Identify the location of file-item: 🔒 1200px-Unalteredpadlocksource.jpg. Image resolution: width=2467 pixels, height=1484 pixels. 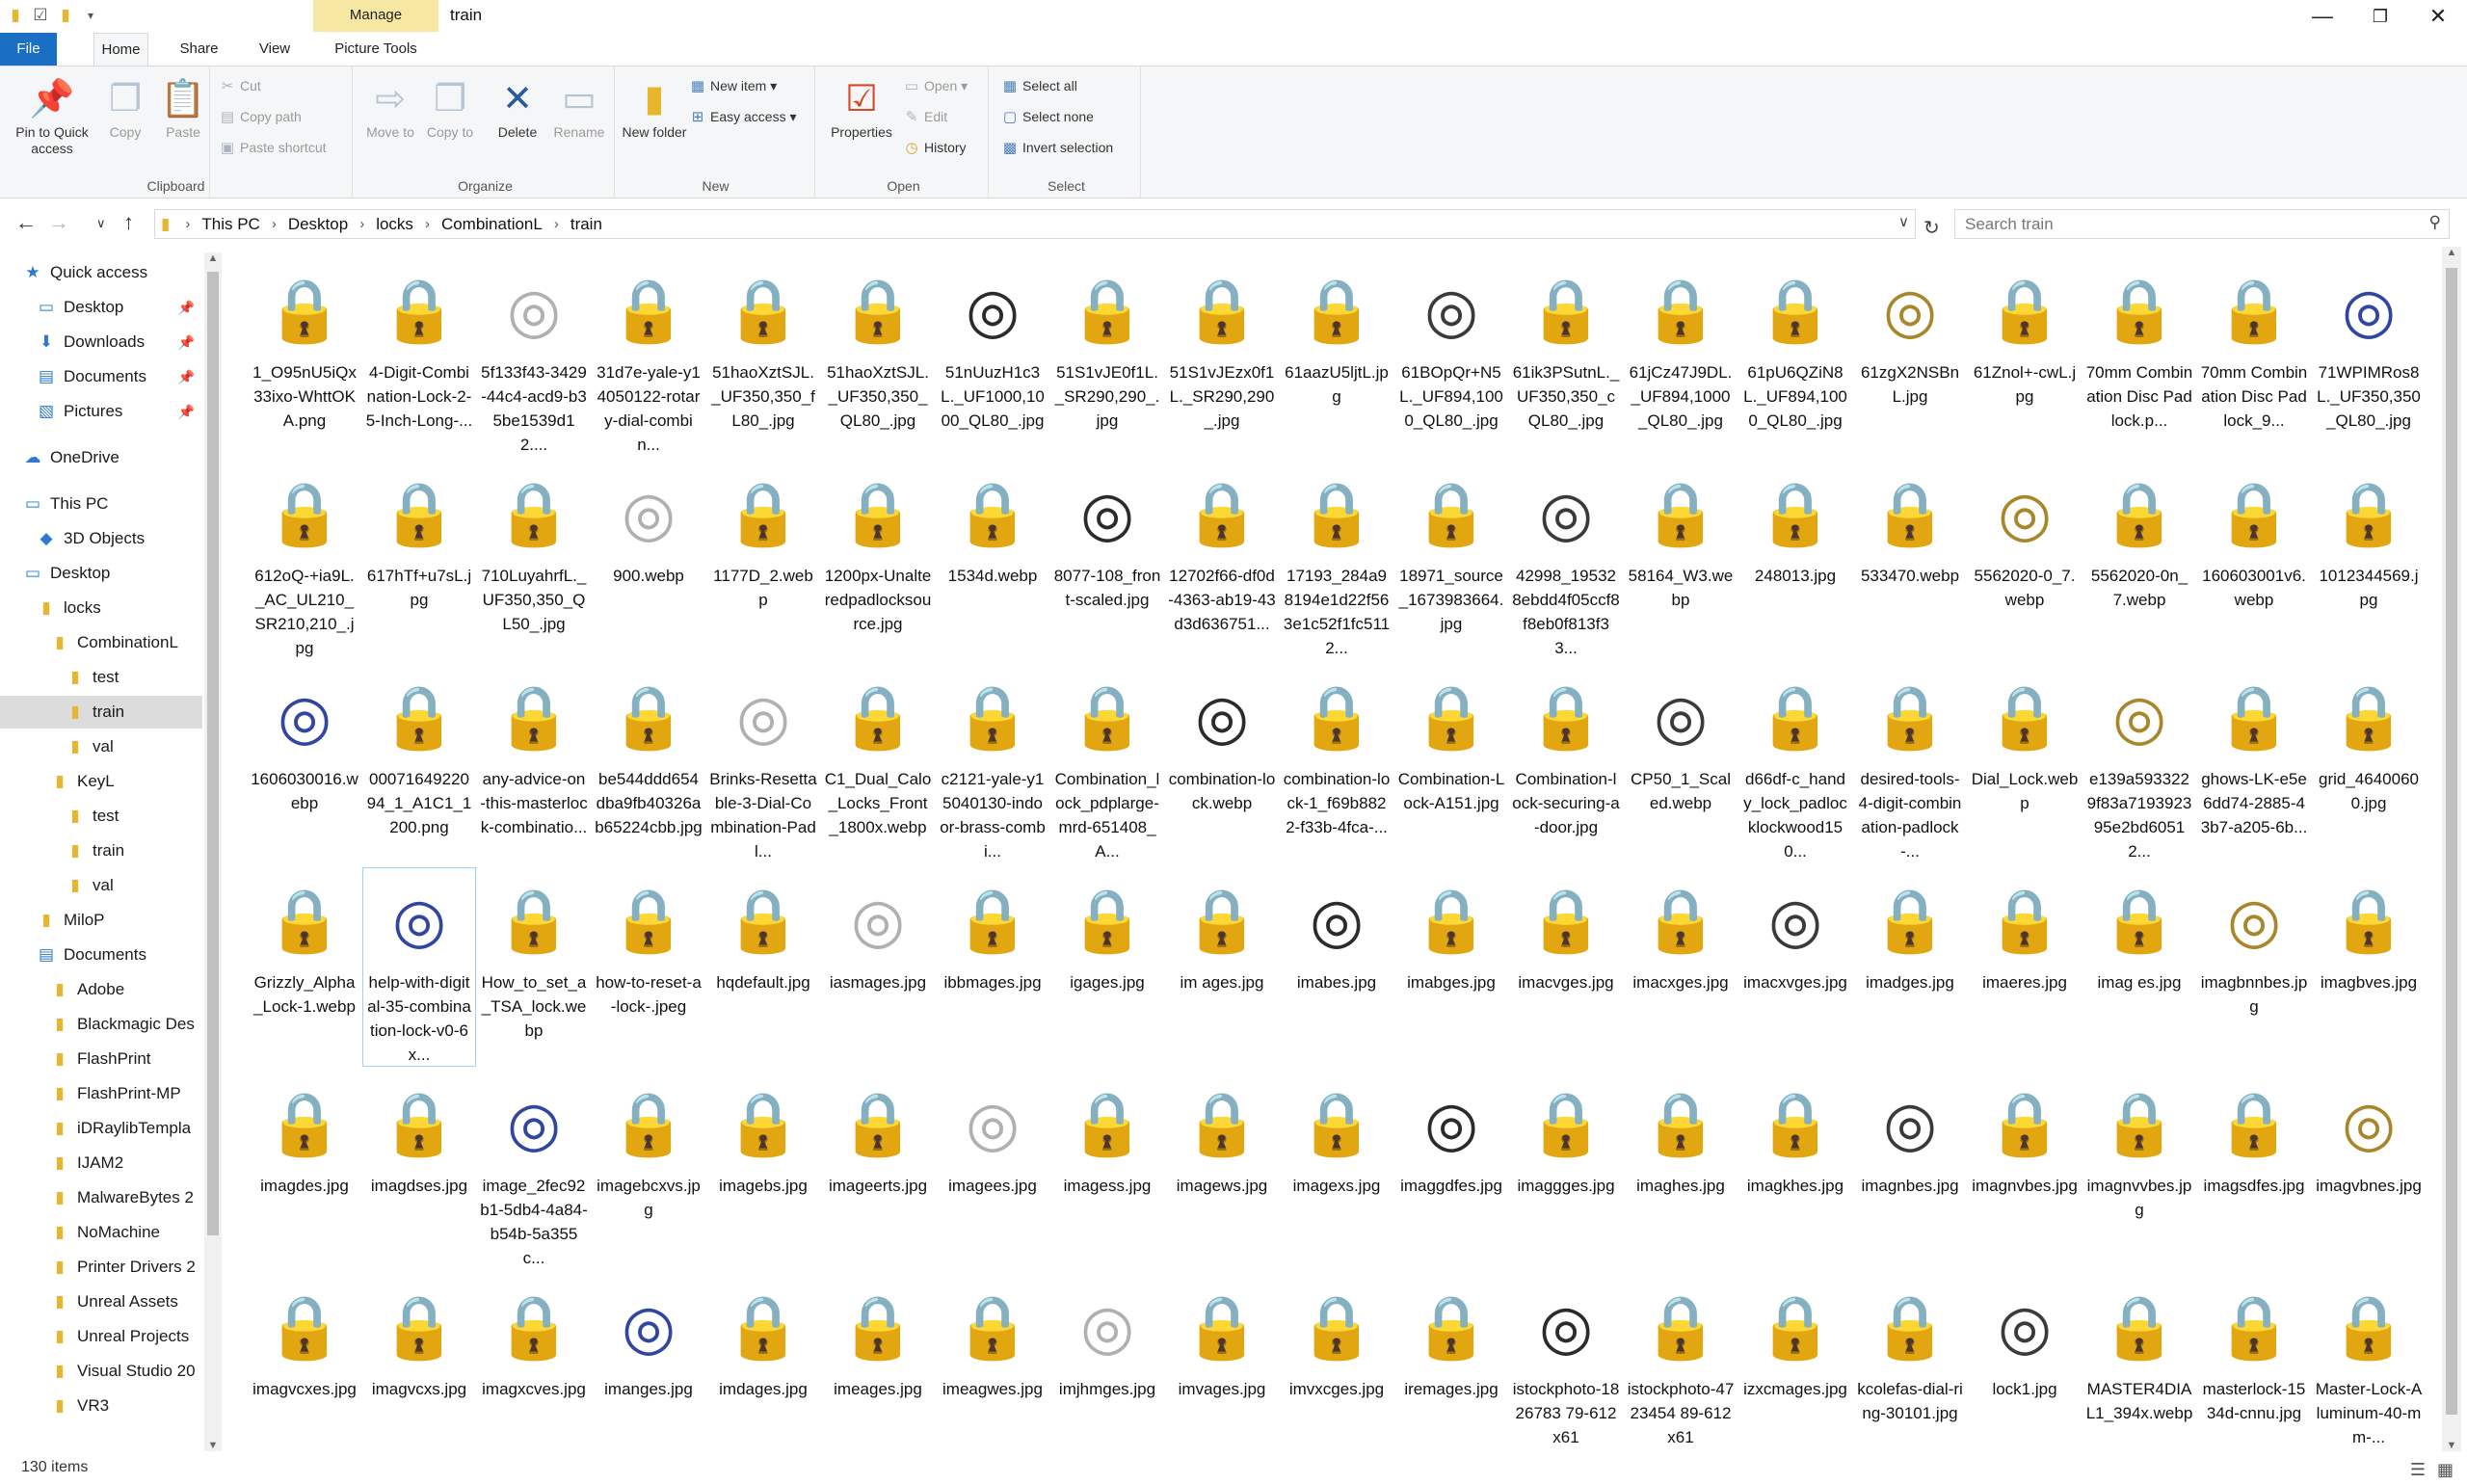
(878, 560).